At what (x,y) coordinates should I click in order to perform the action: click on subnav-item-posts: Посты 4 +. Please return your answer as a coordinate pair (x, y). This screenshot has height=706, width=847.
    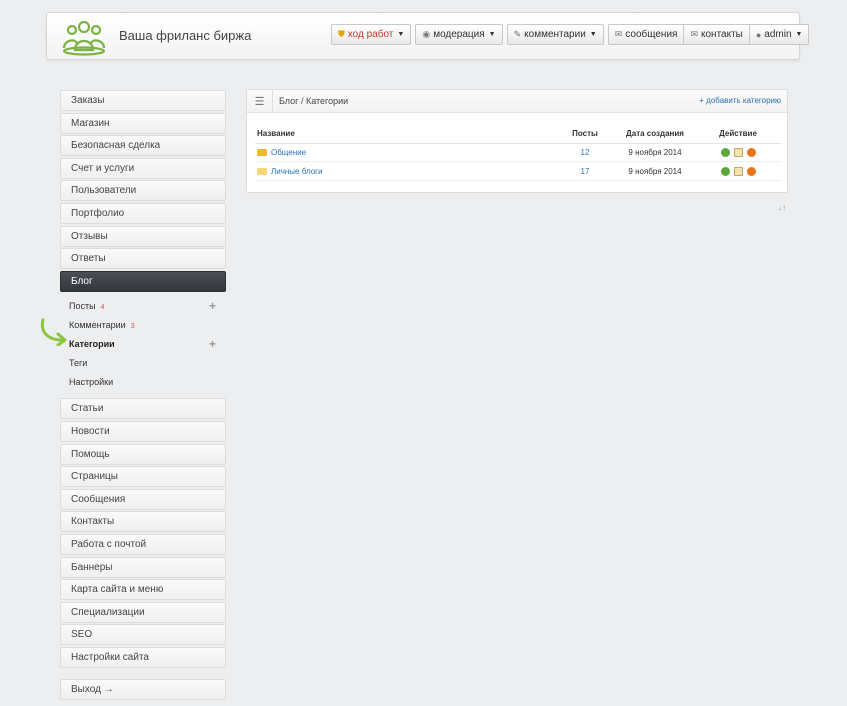
    Looking at the image, I should click on (143, 306).